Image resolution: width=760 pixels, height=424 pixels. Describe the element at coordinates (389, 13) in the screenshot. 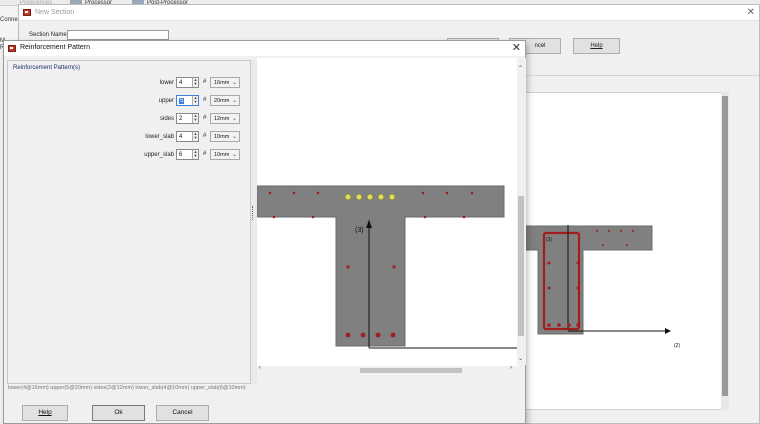

I see `new-section-titlebar: New Section ✕` at that location.